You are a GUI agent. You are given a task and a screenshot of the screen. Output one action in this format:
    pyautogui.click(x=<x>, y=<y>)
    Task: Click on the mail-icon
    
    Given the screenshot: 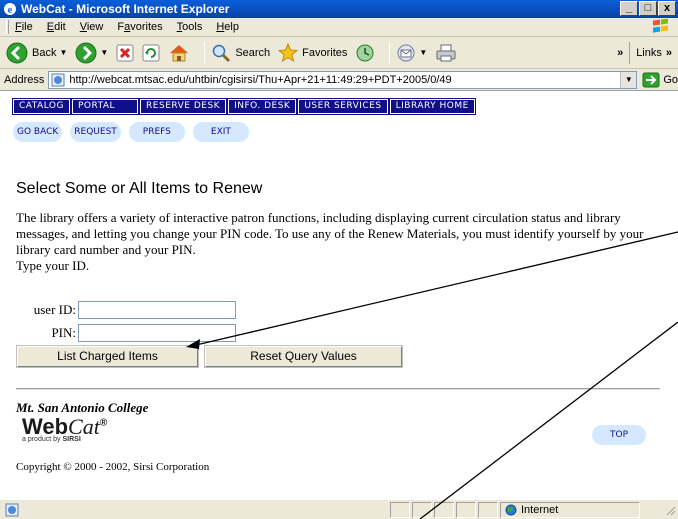 What is the action you would take?
    pyautogui.click(x=406, y=52)
    